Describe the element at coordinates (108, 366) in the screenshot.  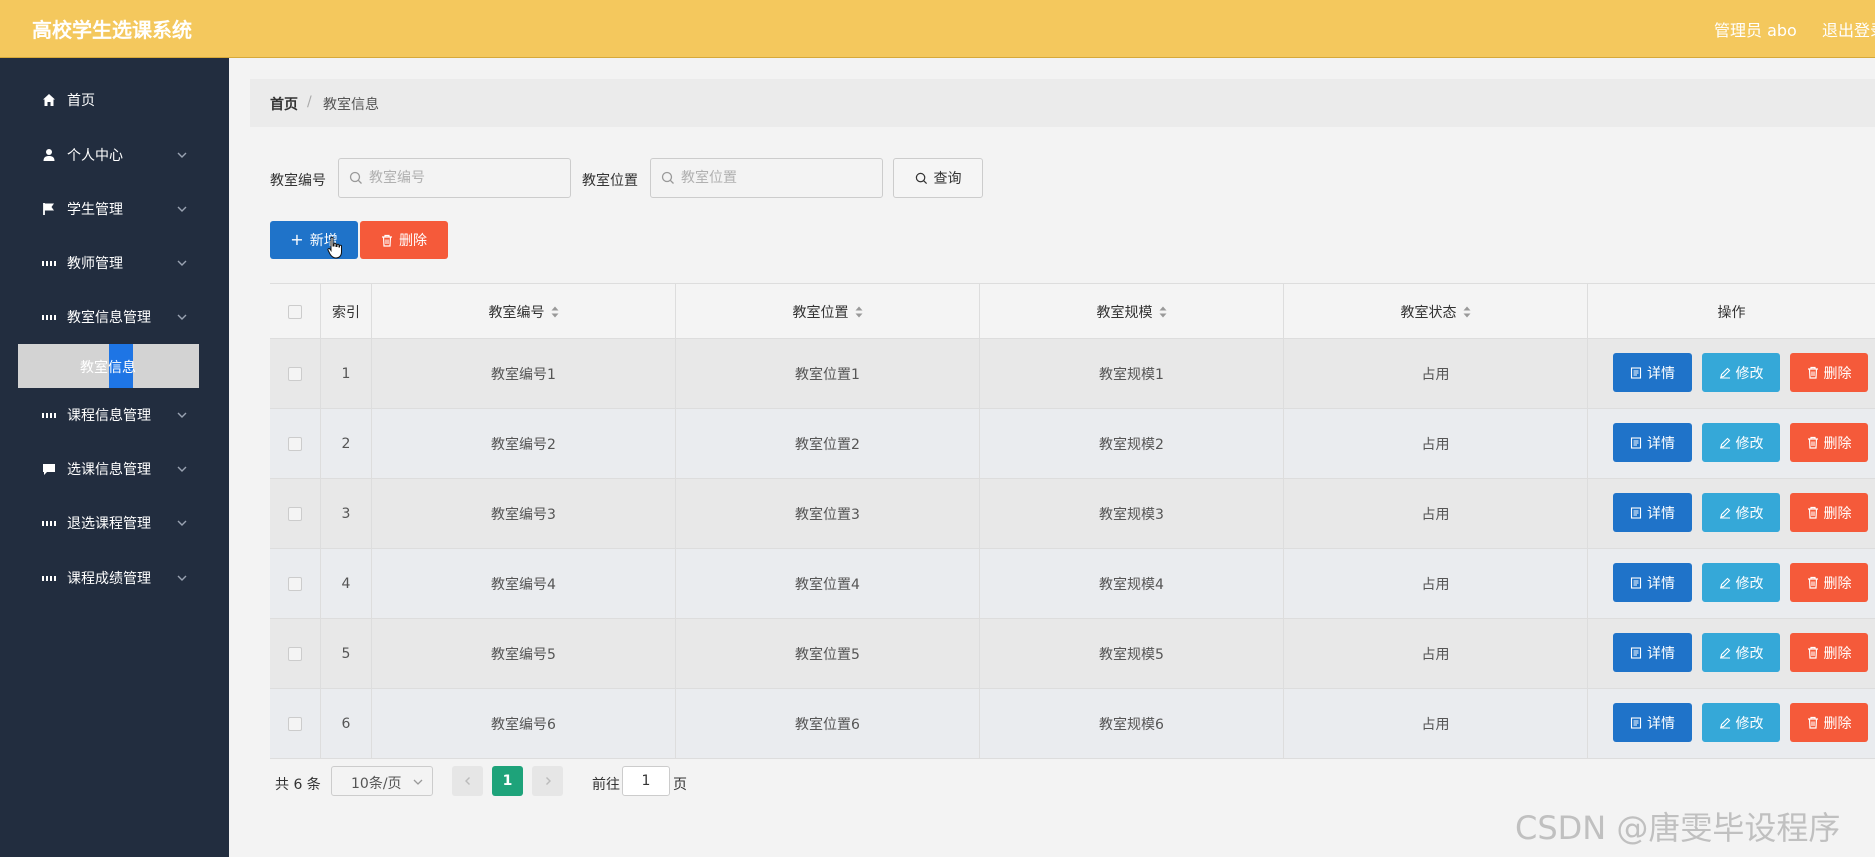
I see `sidebar-subitem-classroom-info: 教室信息` at that location.